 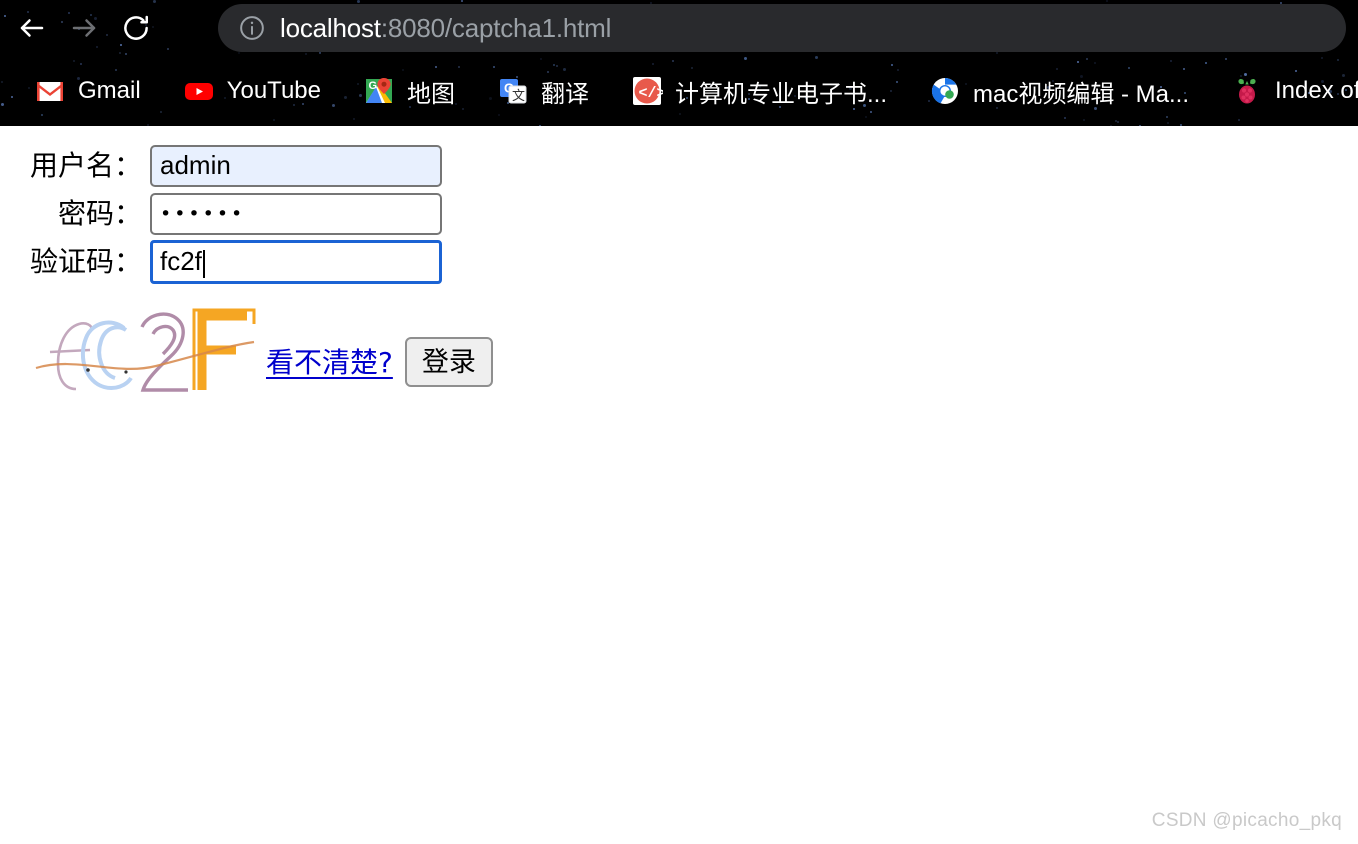 What do you see at coordinates (273, 90) in the screenshot?
I see `bookmark-label: YouTube` at bounding box center [273, 90].